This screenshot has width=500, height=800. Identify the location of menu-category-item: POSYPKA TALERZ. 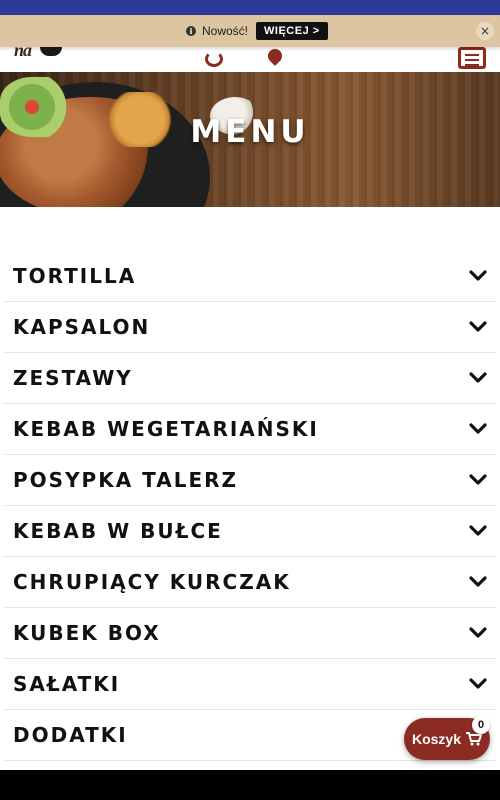
(250, 480).